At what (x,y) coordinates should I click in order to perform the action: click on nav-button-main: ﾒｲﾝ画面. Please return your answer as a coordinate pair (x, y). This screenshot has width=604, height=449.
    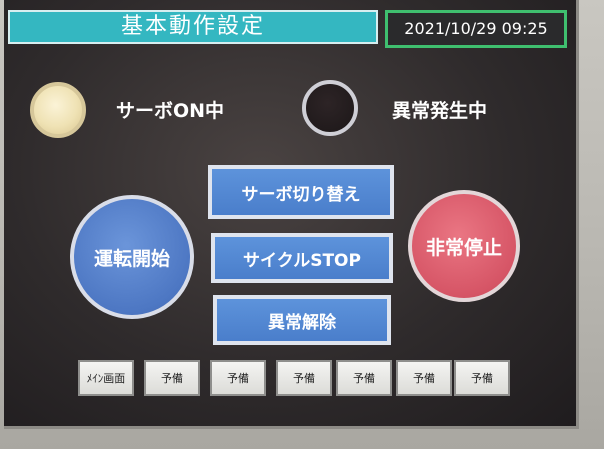
    Looking at the image, I should click on (106, 378).